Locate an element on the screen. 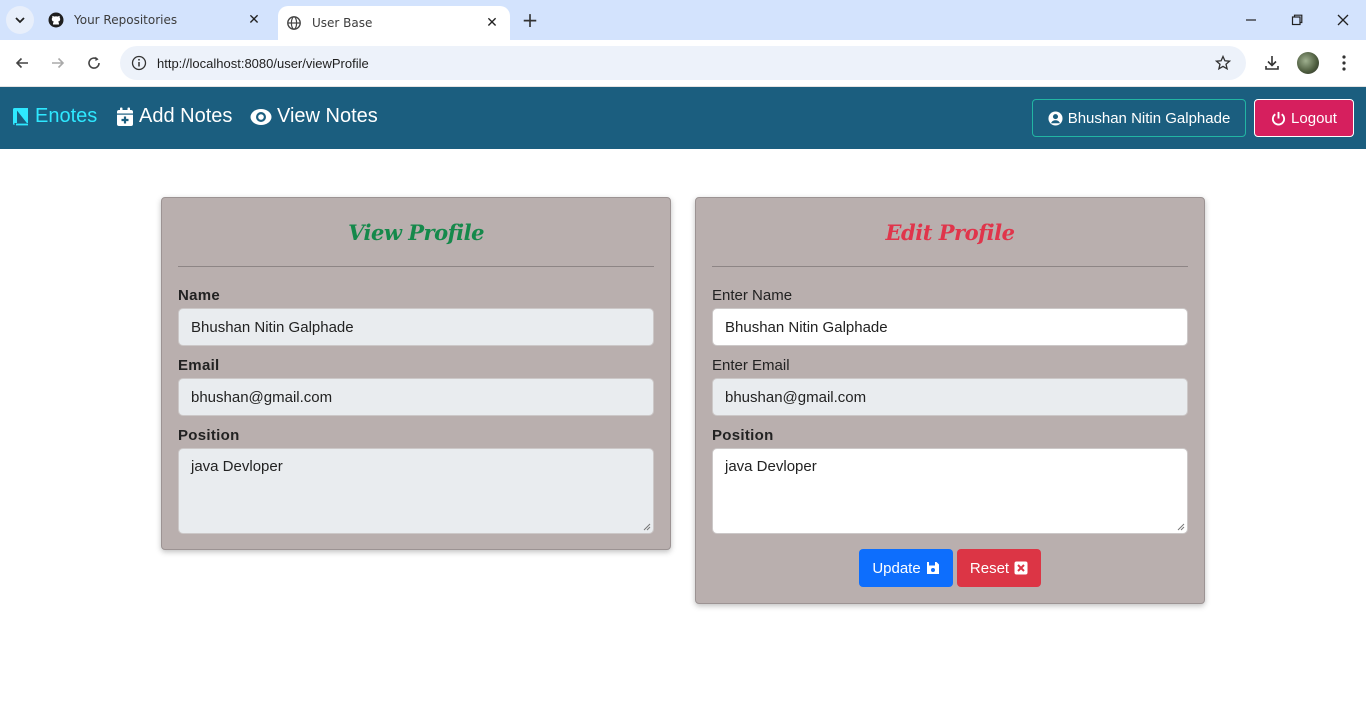 The image size is (1366, 728). reset-label: Reset is located at coordinates (989, 568).